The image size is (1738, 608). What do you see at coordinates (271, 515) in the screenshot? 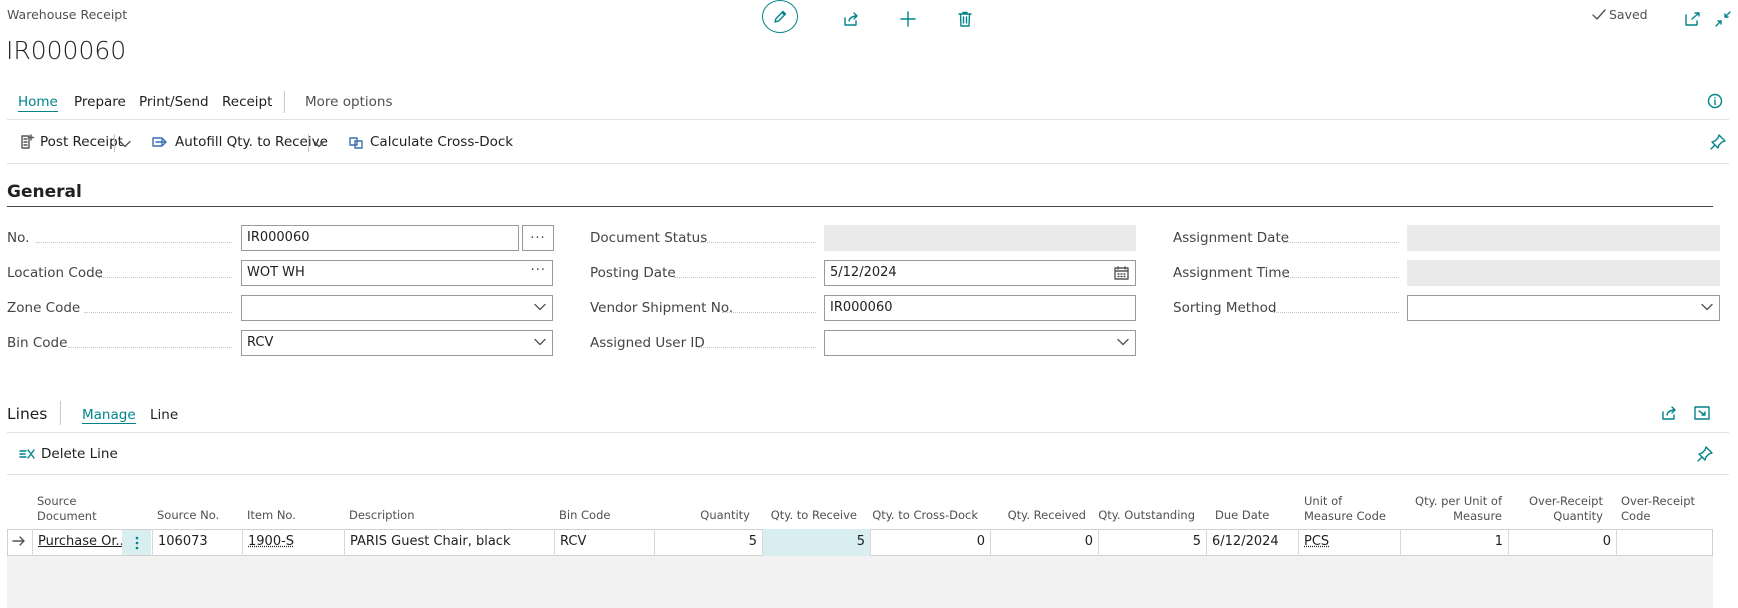
I see `col-item-no: Item No.` at bounding box center [271, 515].